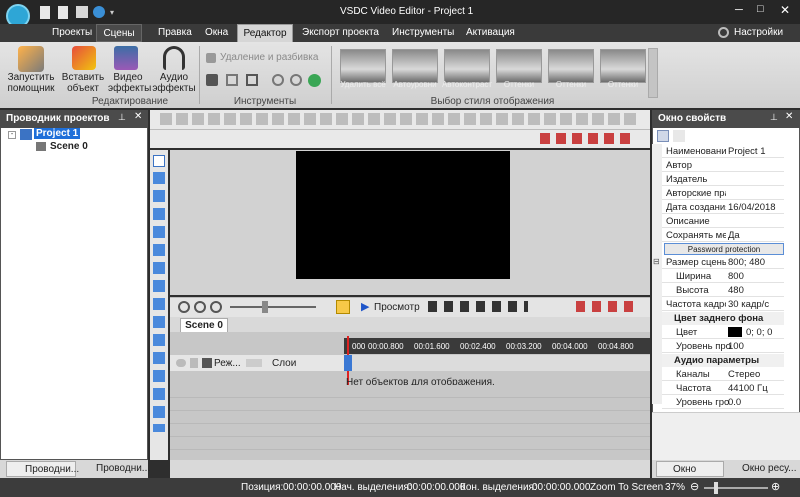 The image size is (800, 497). What do you see at coordinates (403, 215) in the screenshot?
I see `video-preview-canvas` at bounding box center [403, 215].